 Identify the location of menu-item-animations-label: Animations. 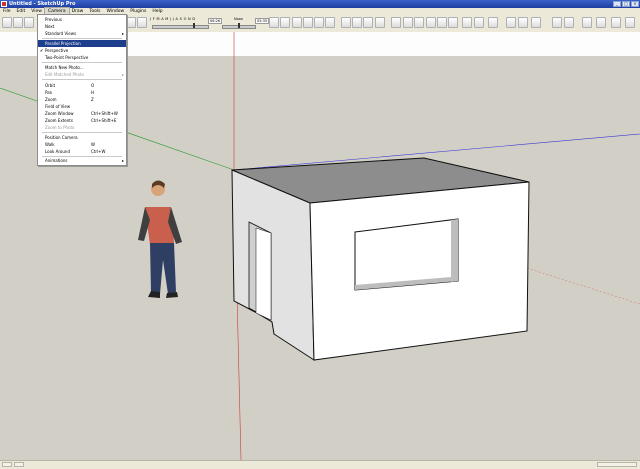
(56, 160).